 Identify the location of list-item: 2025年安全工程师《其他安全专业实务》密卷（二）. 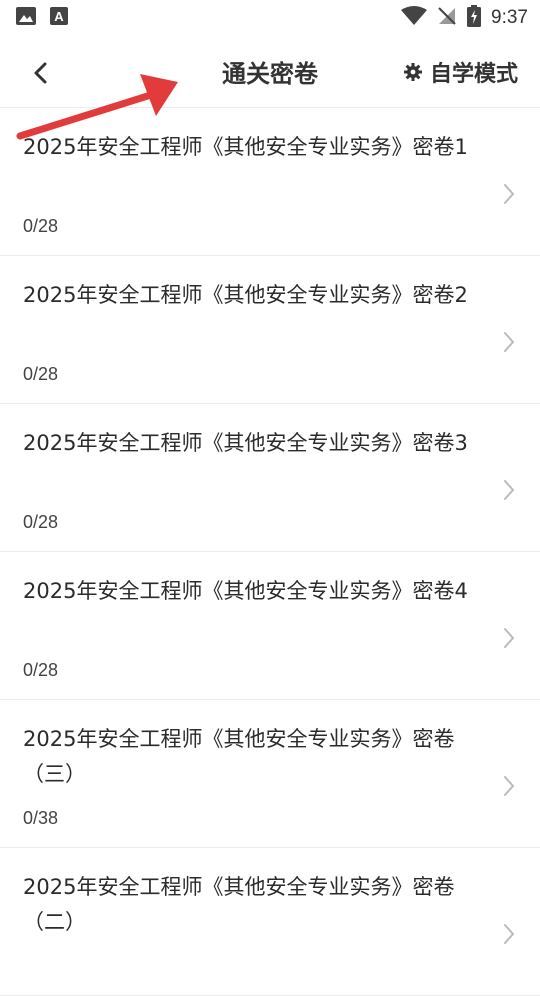
(270, 922).